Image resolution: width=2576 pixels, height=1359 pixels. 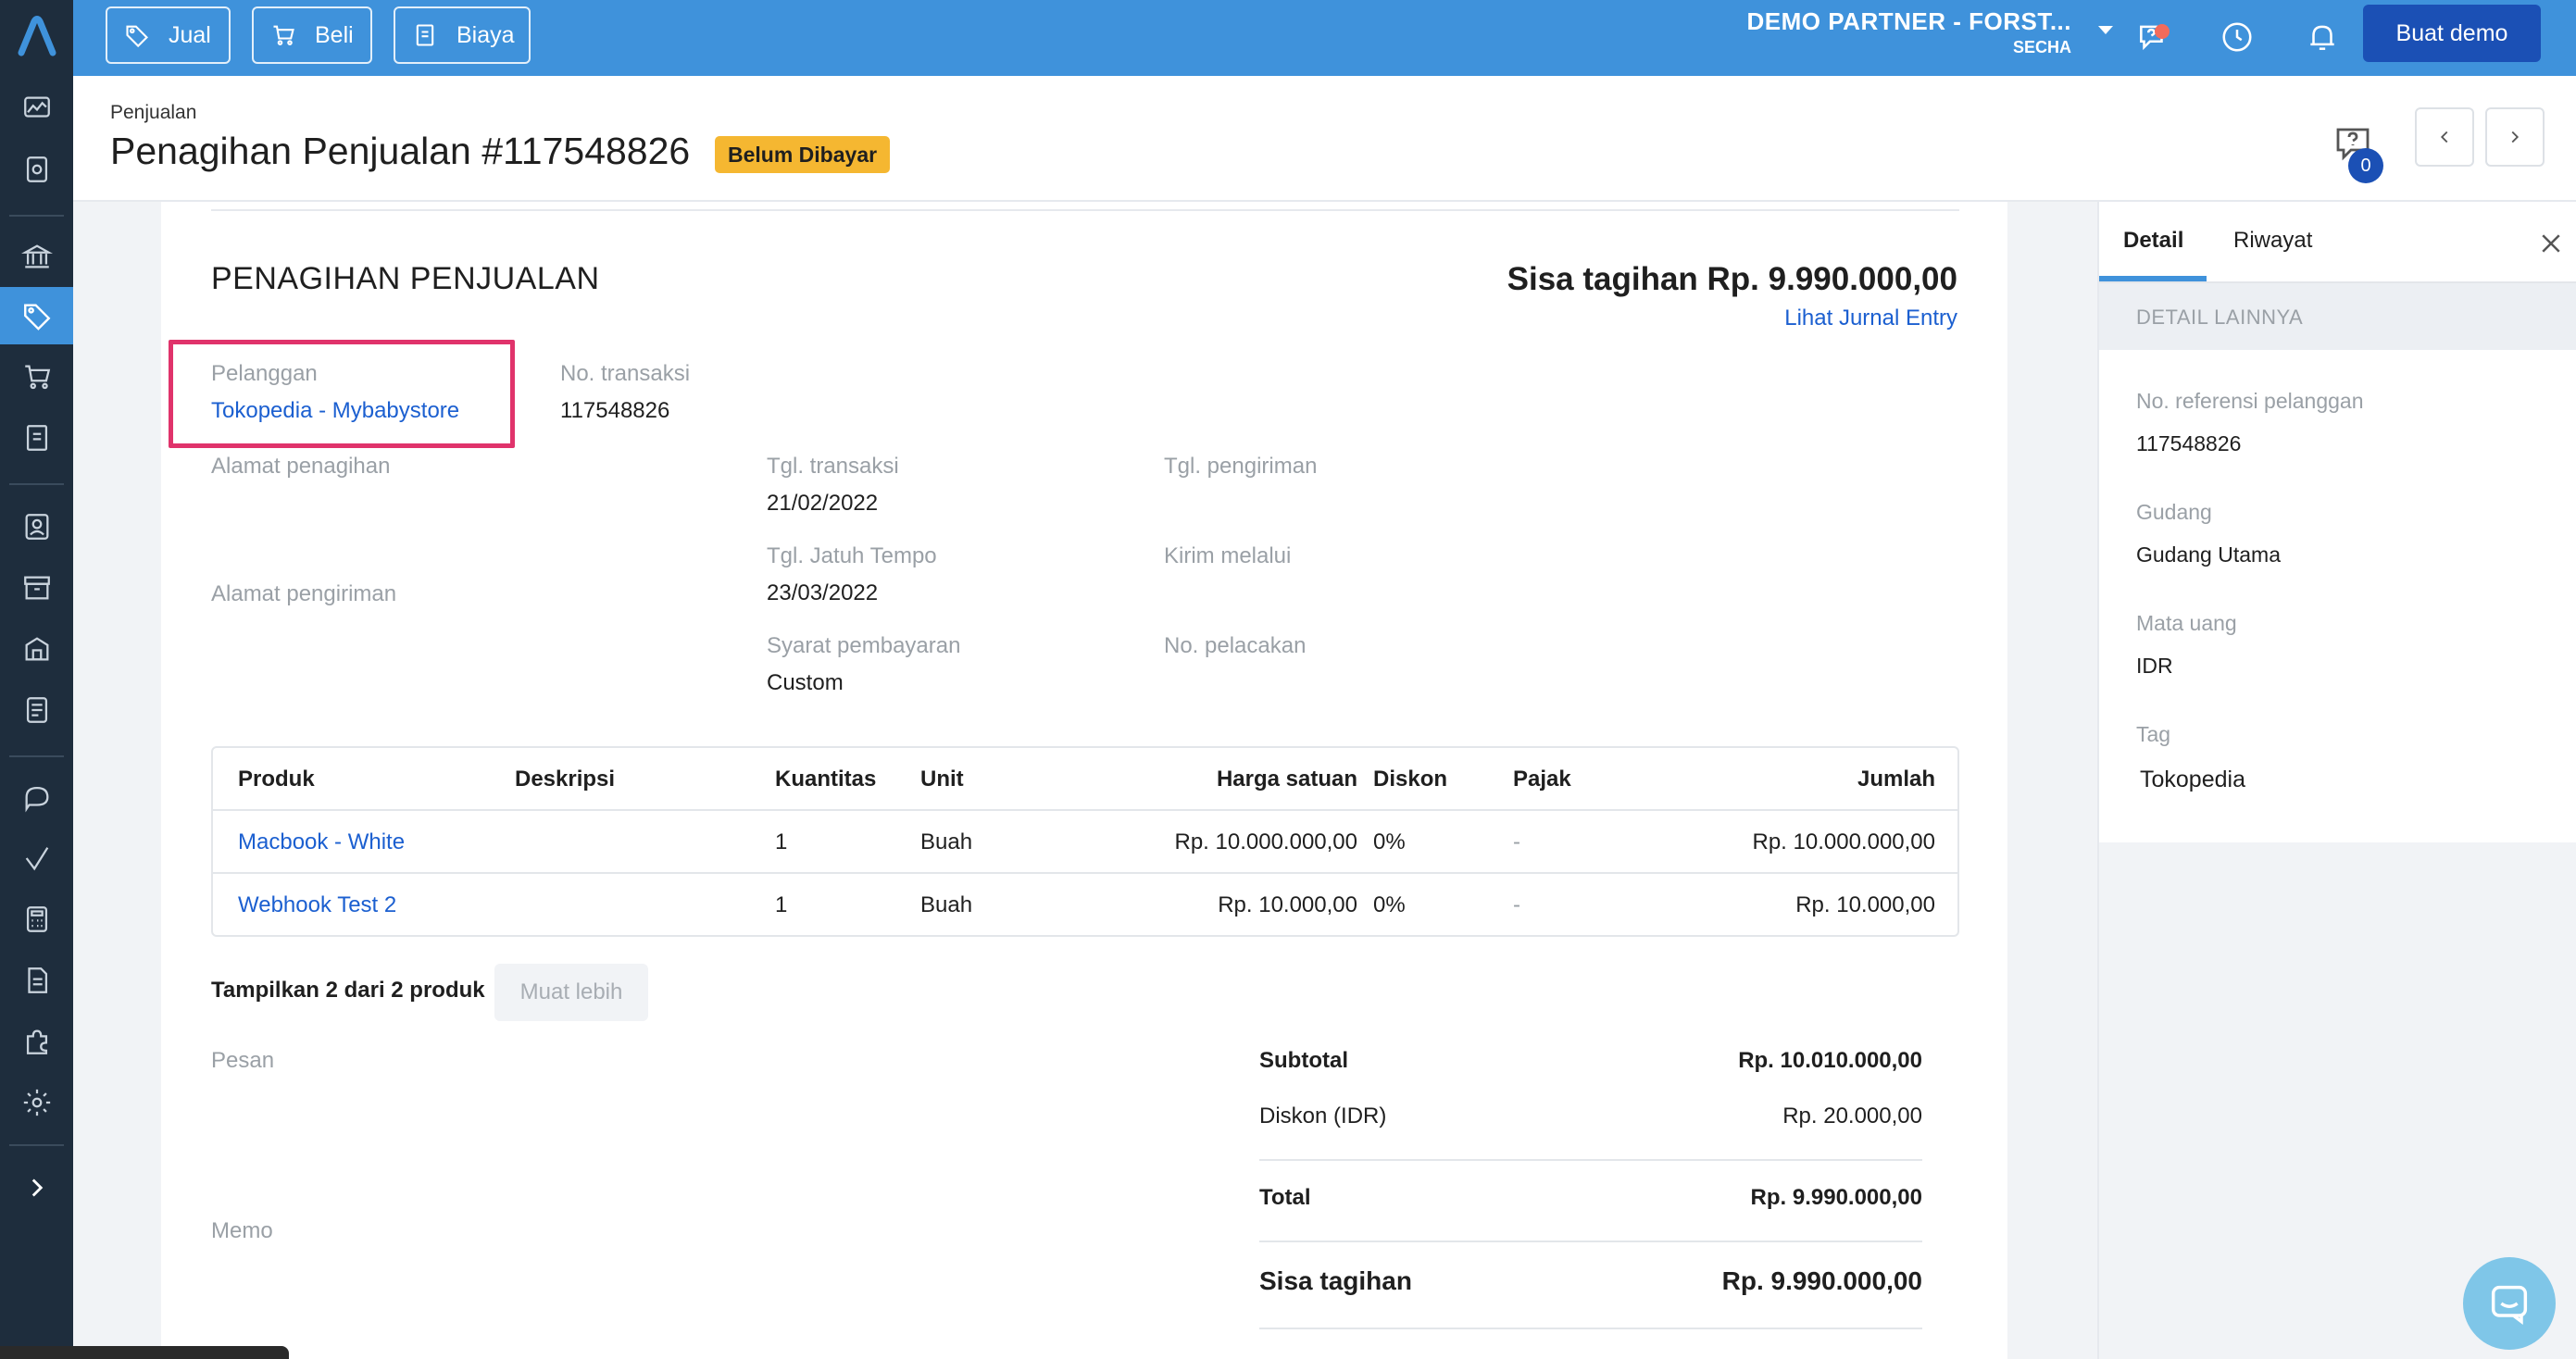 I want to click on report-icon, so click(x=36, y=169).